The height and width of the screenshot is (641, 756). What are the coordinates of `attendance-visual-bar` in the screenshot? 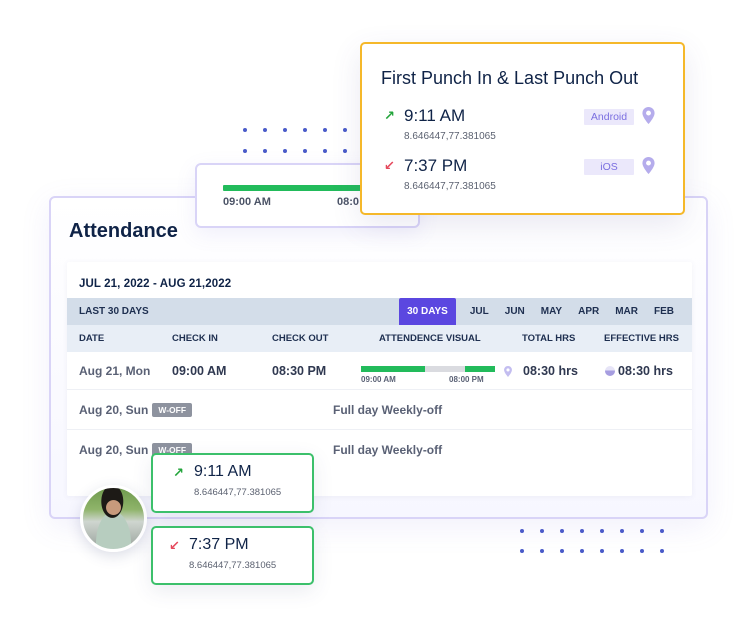 It's located at (428, 369).